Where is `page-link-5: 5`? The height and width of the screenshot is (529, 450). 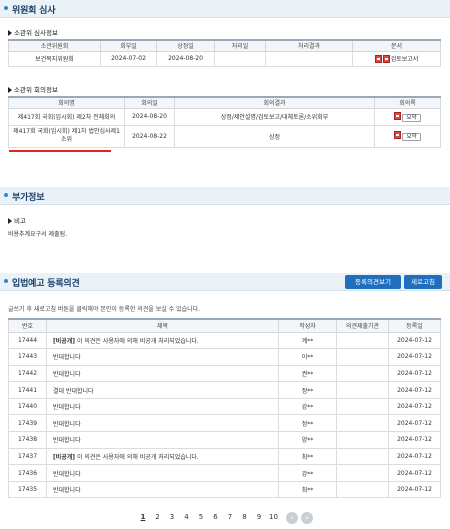
page-link-5: 5 is located at coordinates (201, 517).